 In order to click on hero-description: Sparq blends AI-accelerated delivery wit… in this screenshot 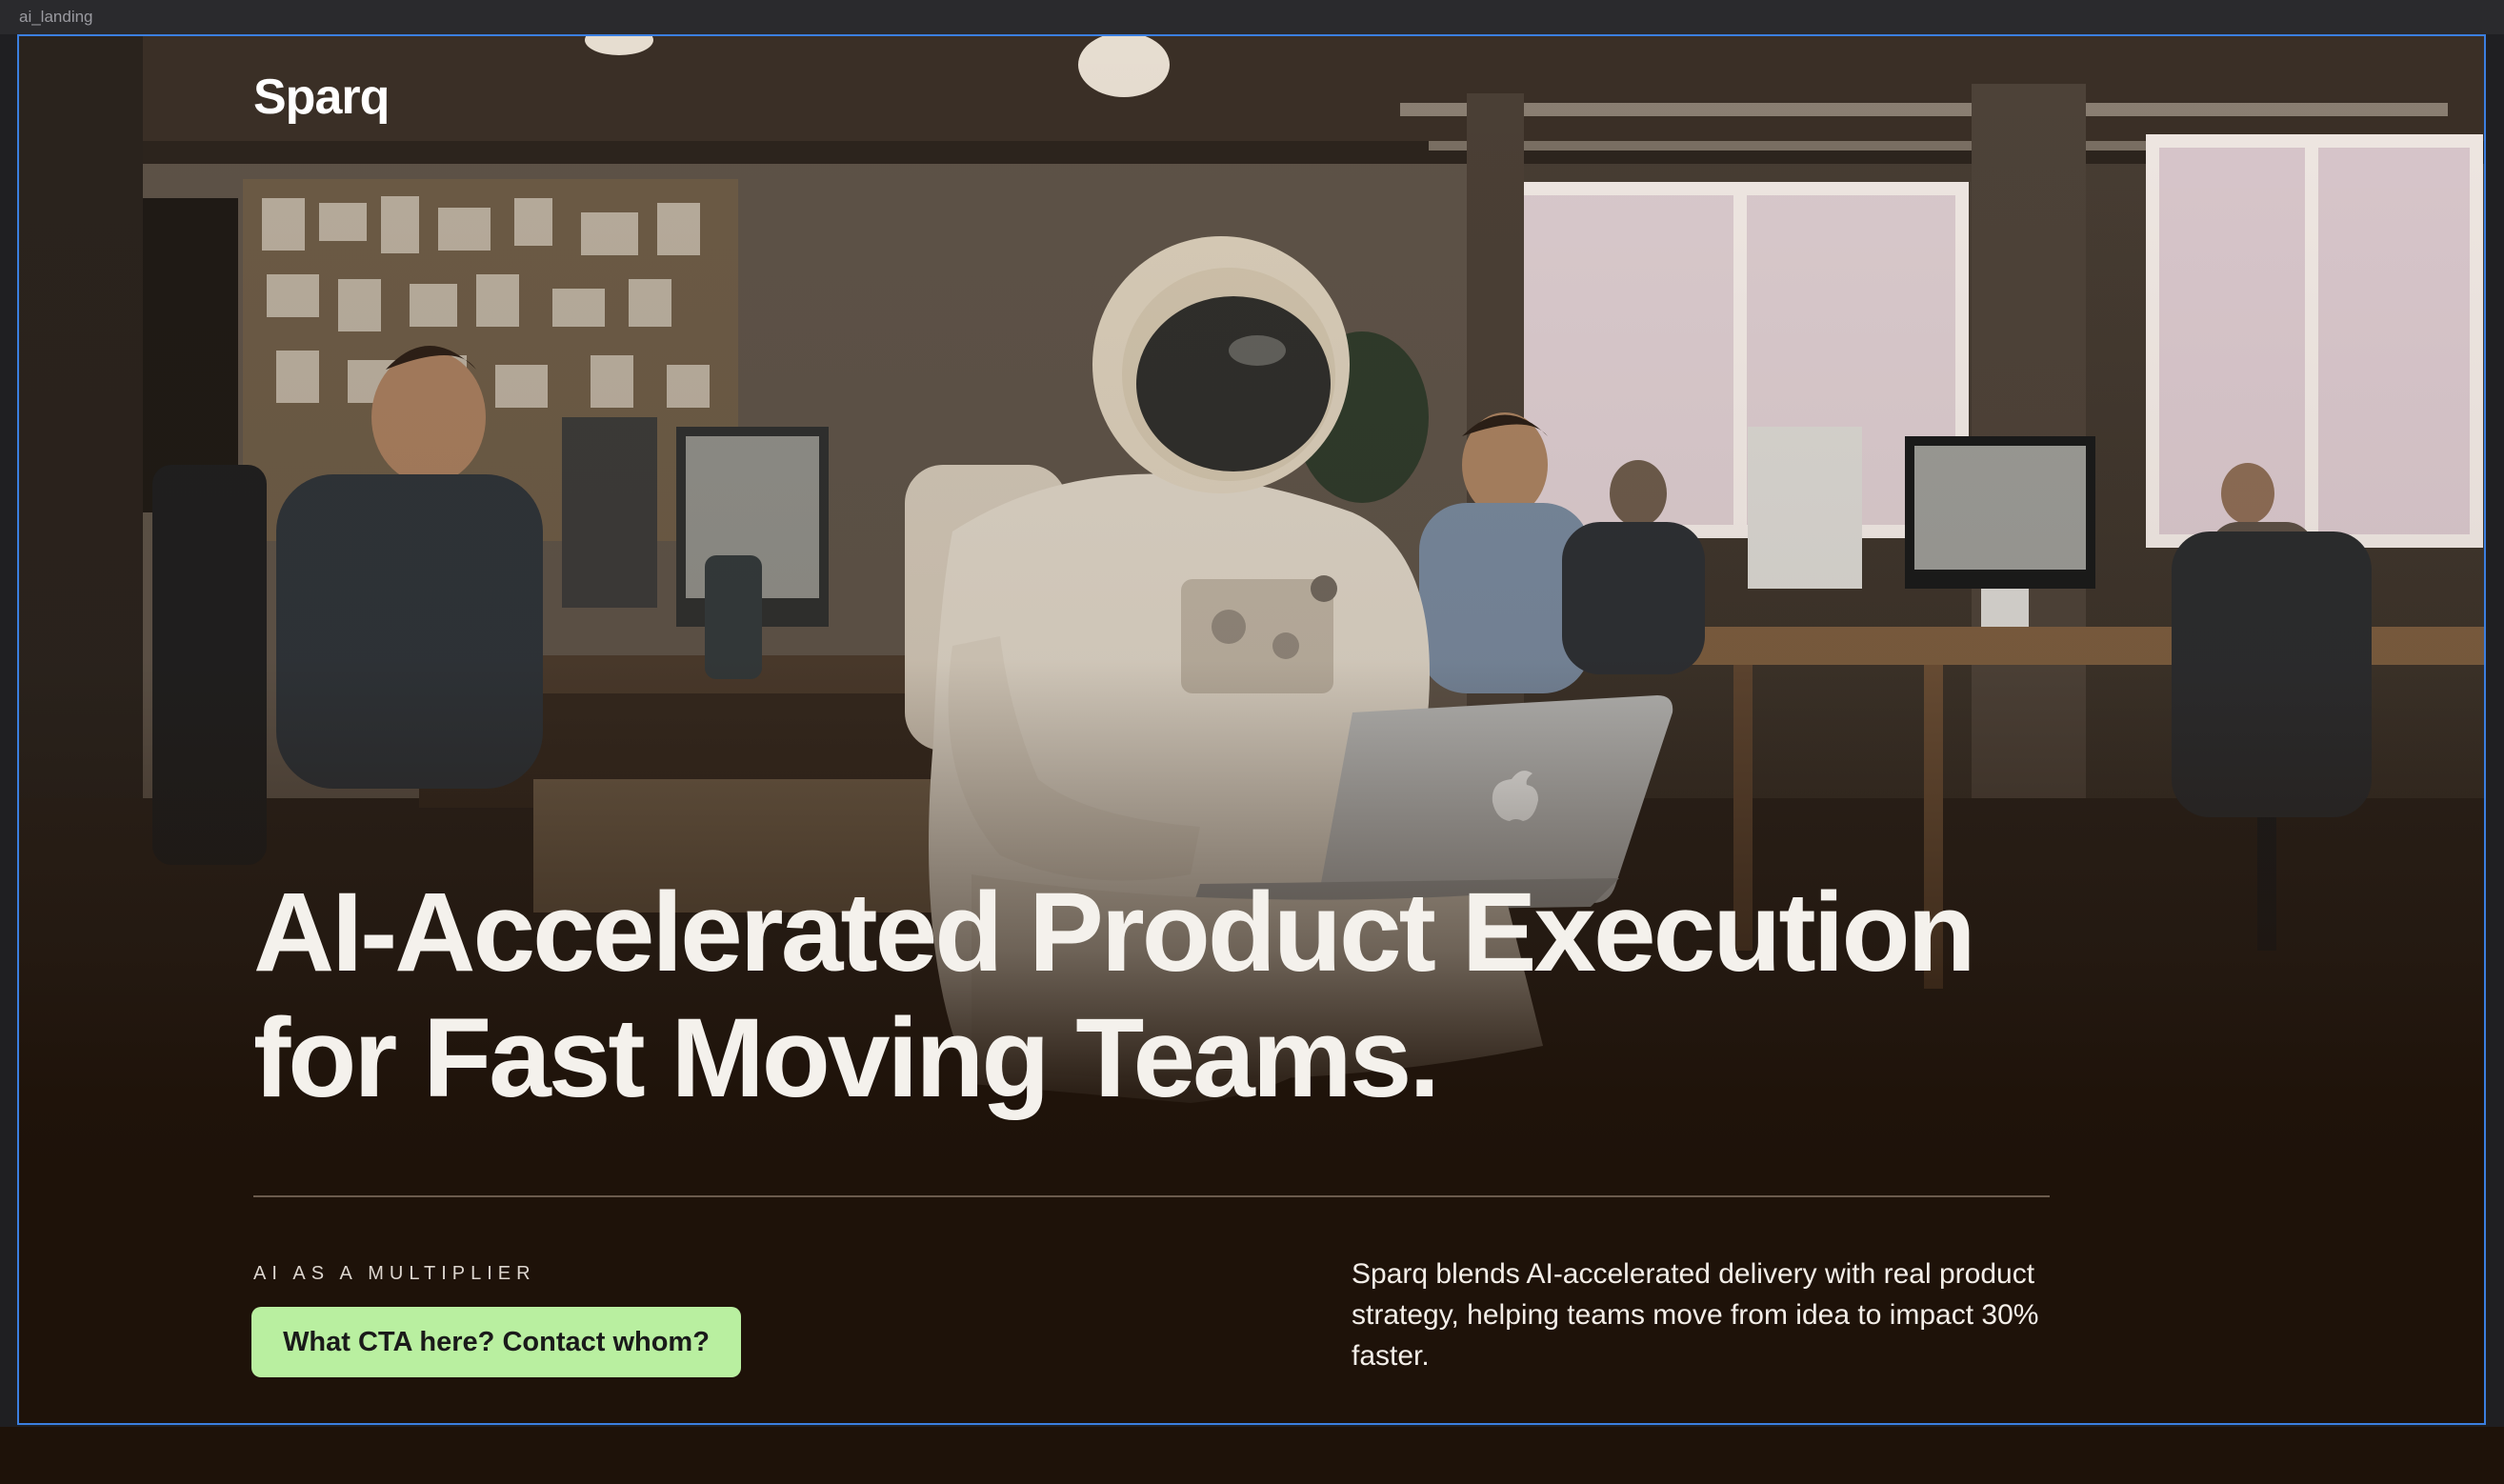, I will do `click(1695, 1315)`.